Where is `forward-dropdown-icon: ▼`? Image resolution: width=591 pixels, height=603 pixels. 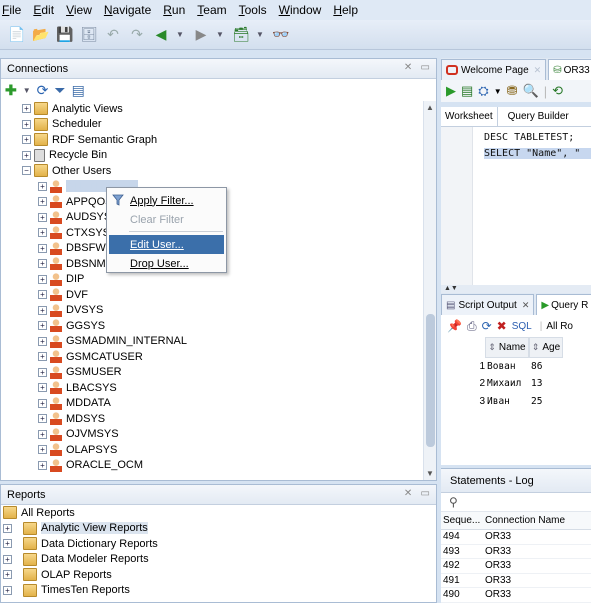
forward-dropdown-icon: ▼ is located at coordinates (220, 35).